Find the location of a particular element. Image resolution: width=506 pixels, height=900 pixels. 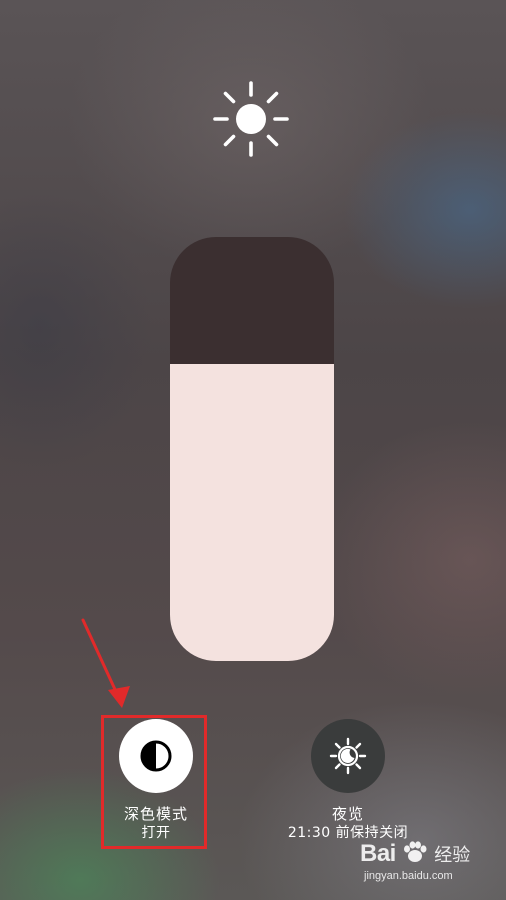

night-shift-control: 夜览 21:30 前保持关闭 is located at coordinates (348, 781).